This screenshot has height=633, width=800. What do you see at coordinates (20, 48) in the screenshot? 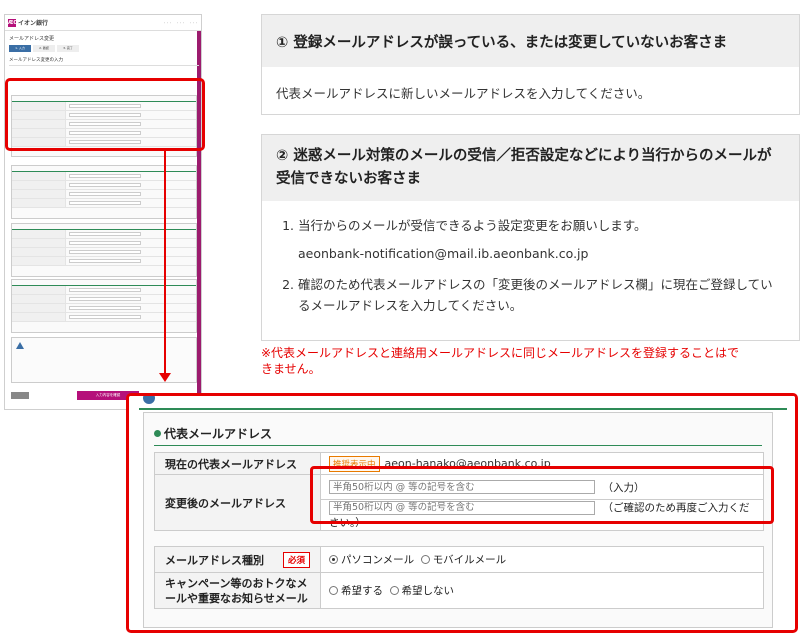
I see `thumbnail-step-1: 1. 入力` at bounding box center [20, 48].